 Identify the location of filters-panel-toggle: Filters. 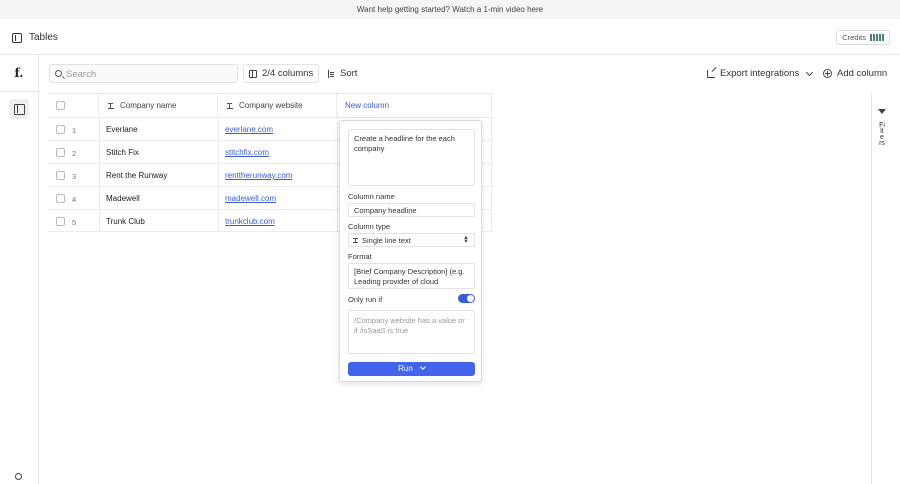
(885, 288).